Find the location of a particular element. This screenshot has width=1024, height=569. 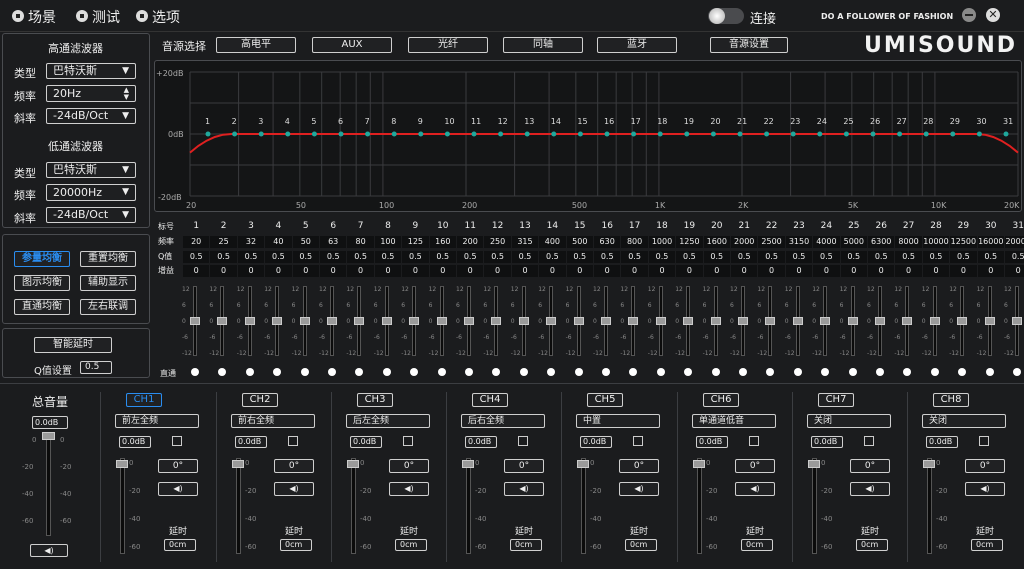

master-db-display: 0.0dB is located at coordinates (50, 422).